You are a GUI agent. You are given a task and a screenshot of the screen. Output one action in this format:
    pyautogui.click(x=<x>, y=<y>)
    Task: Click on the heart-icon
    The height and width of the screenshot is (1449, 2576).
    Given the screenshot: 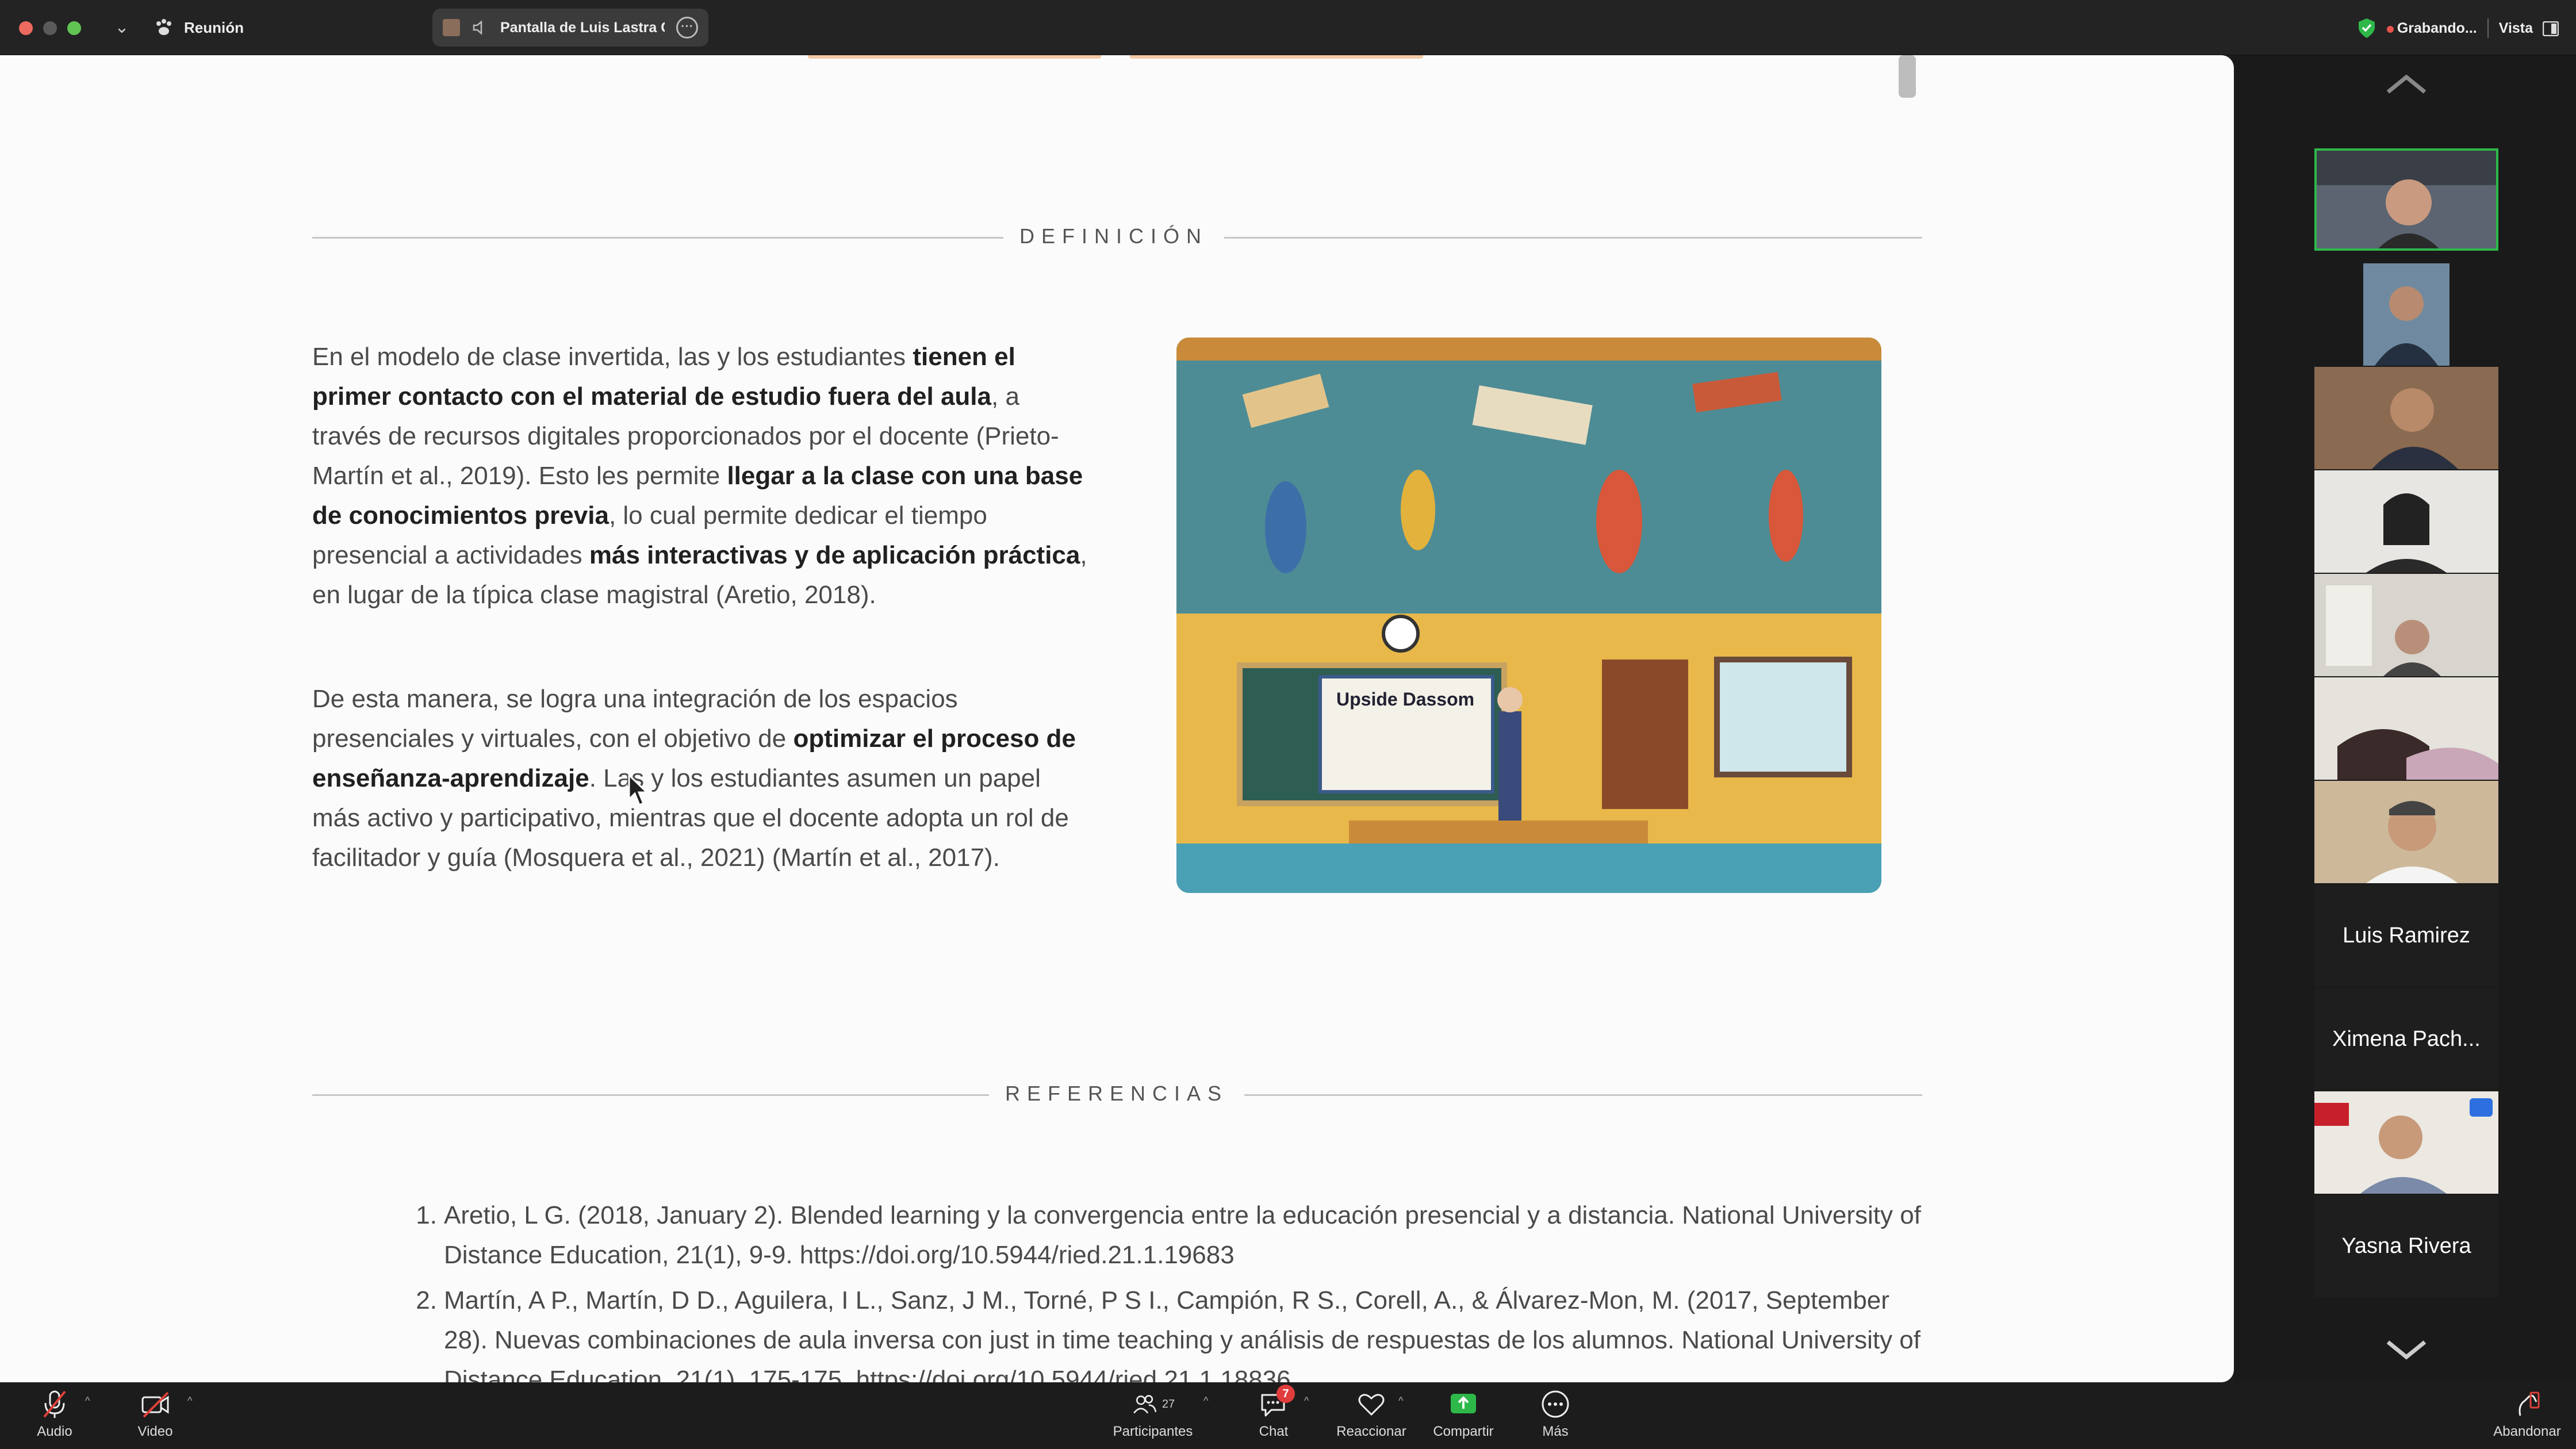 What is the action you would take?
    pyautogui.click(x=1371, y=1405)
    